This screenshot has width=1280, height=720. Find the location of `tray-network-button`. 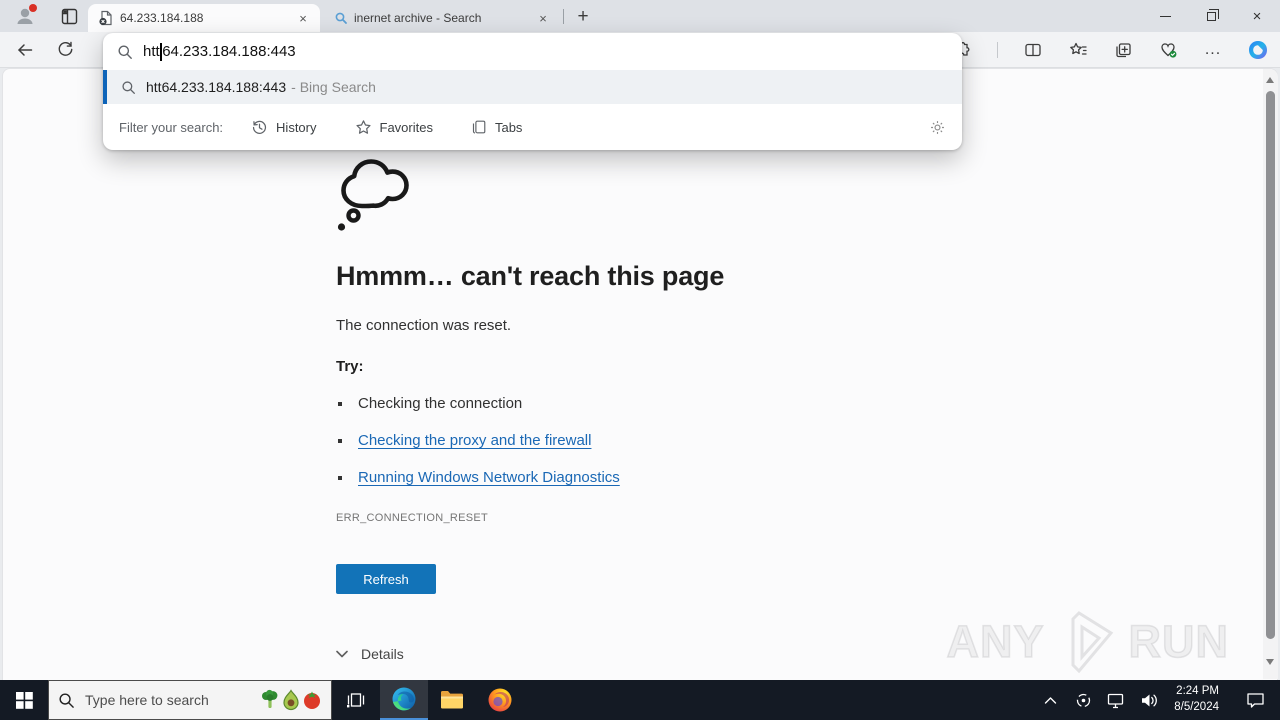

tray-network-button is located at coordinates (1116, 700).